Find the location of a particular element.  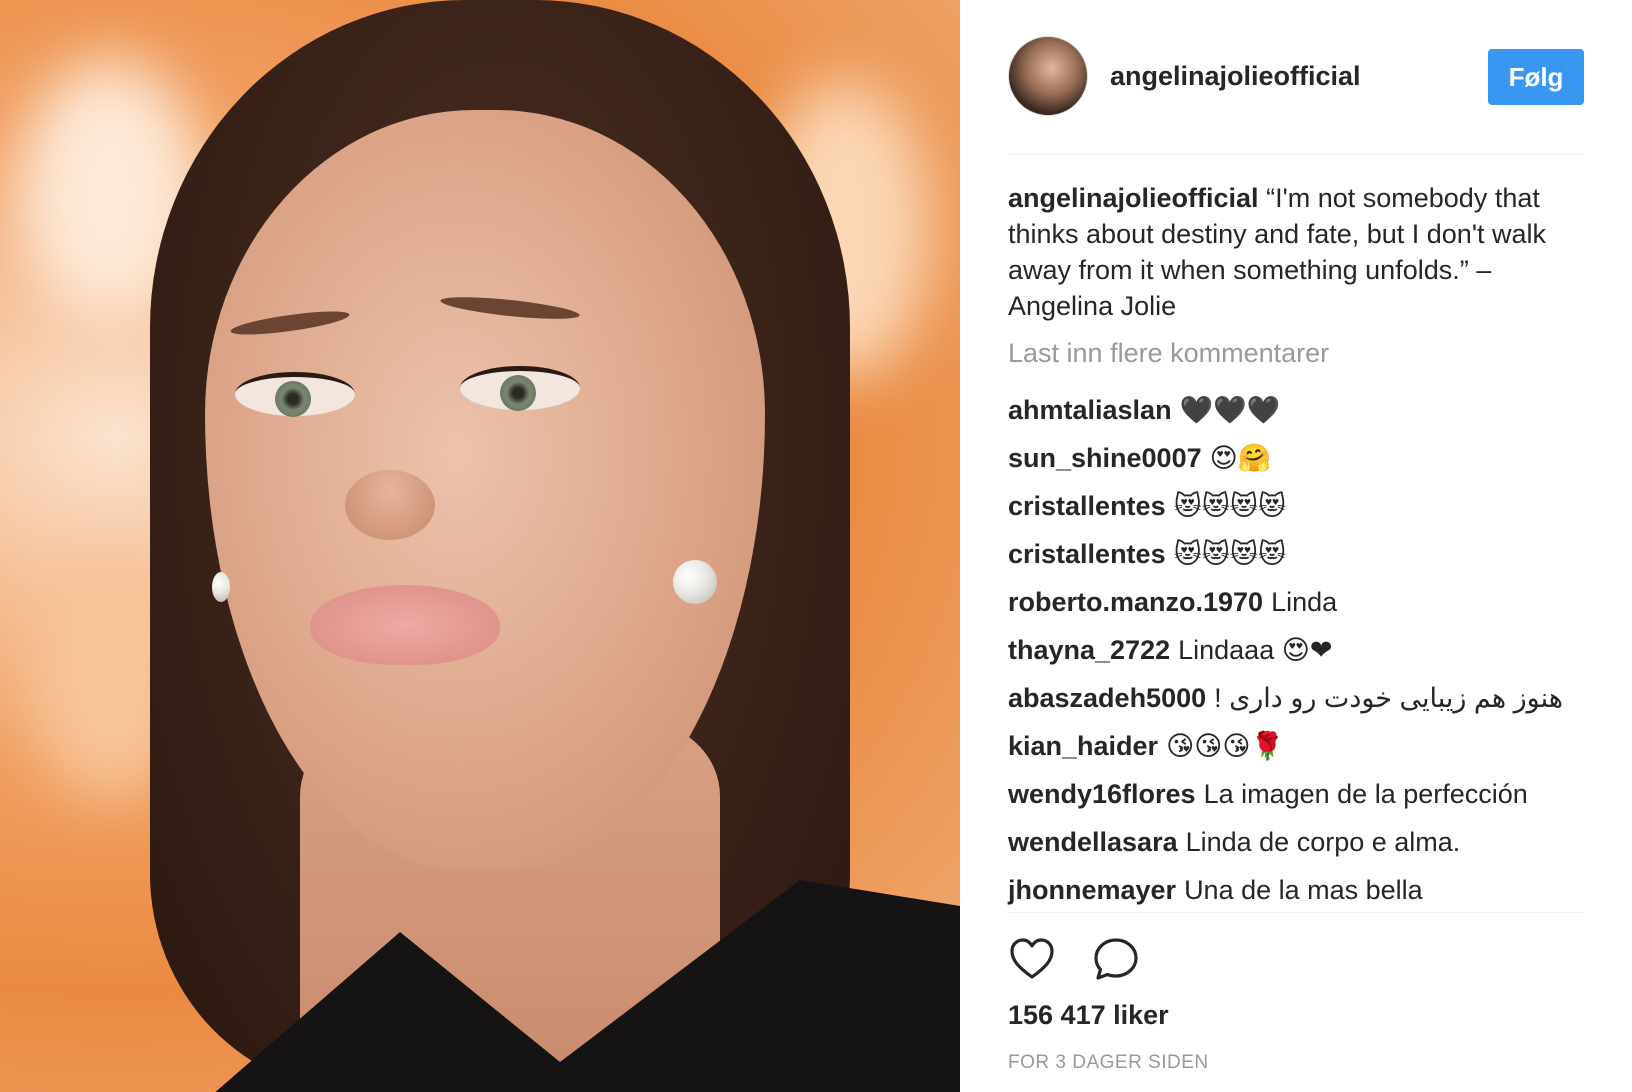

comment-text: هنوز هم زیبایی خودت رو داری ! is located at coordinates (1389, 698).